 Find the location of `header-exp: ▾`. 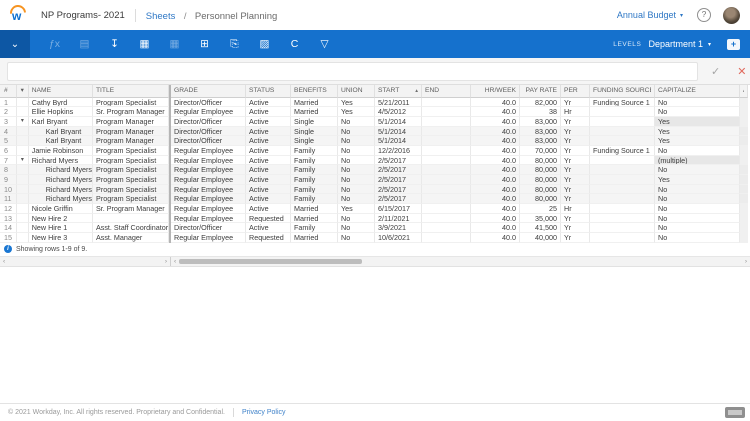

header-exp: ▾ is located at coordinates (22, 91).